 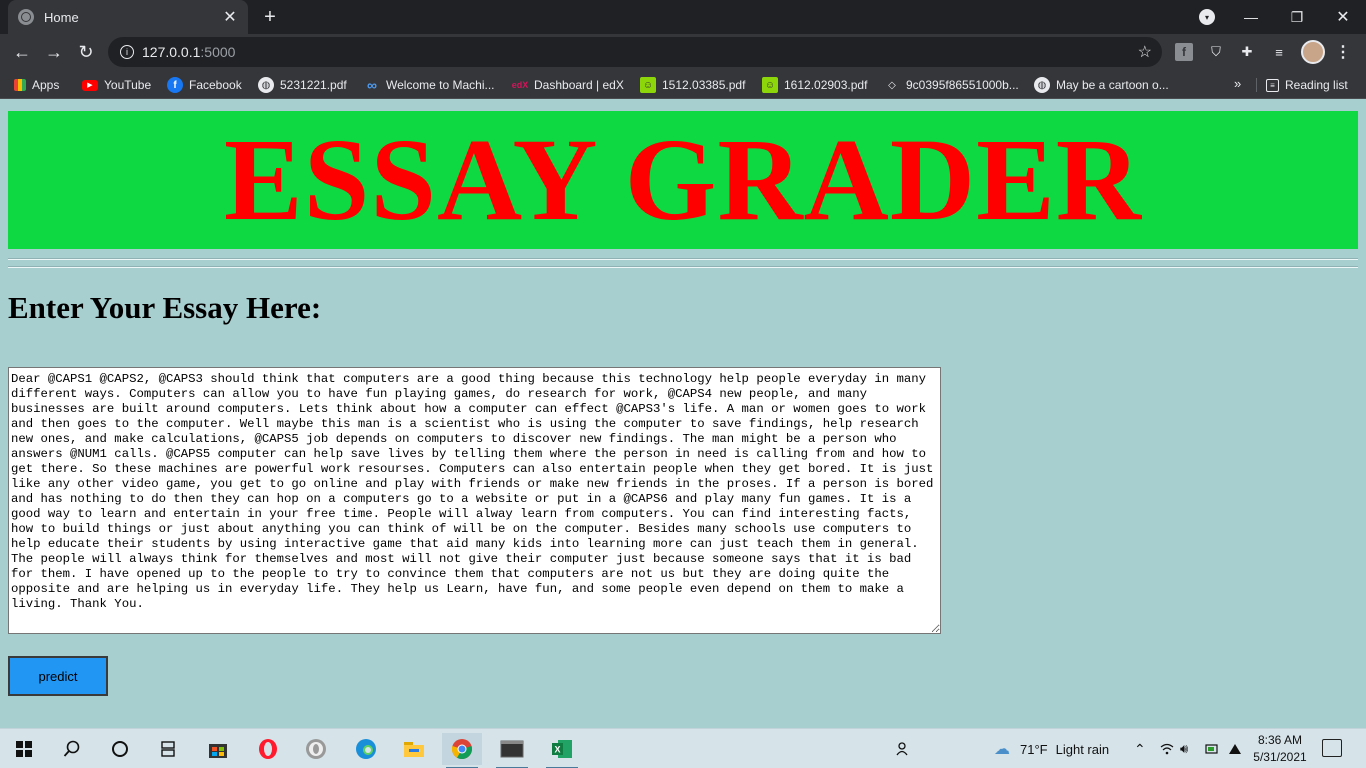 What do you see at coordinates (72, 749) in the screenshot?
I see `search-icon` at bounding box center [72, 749].